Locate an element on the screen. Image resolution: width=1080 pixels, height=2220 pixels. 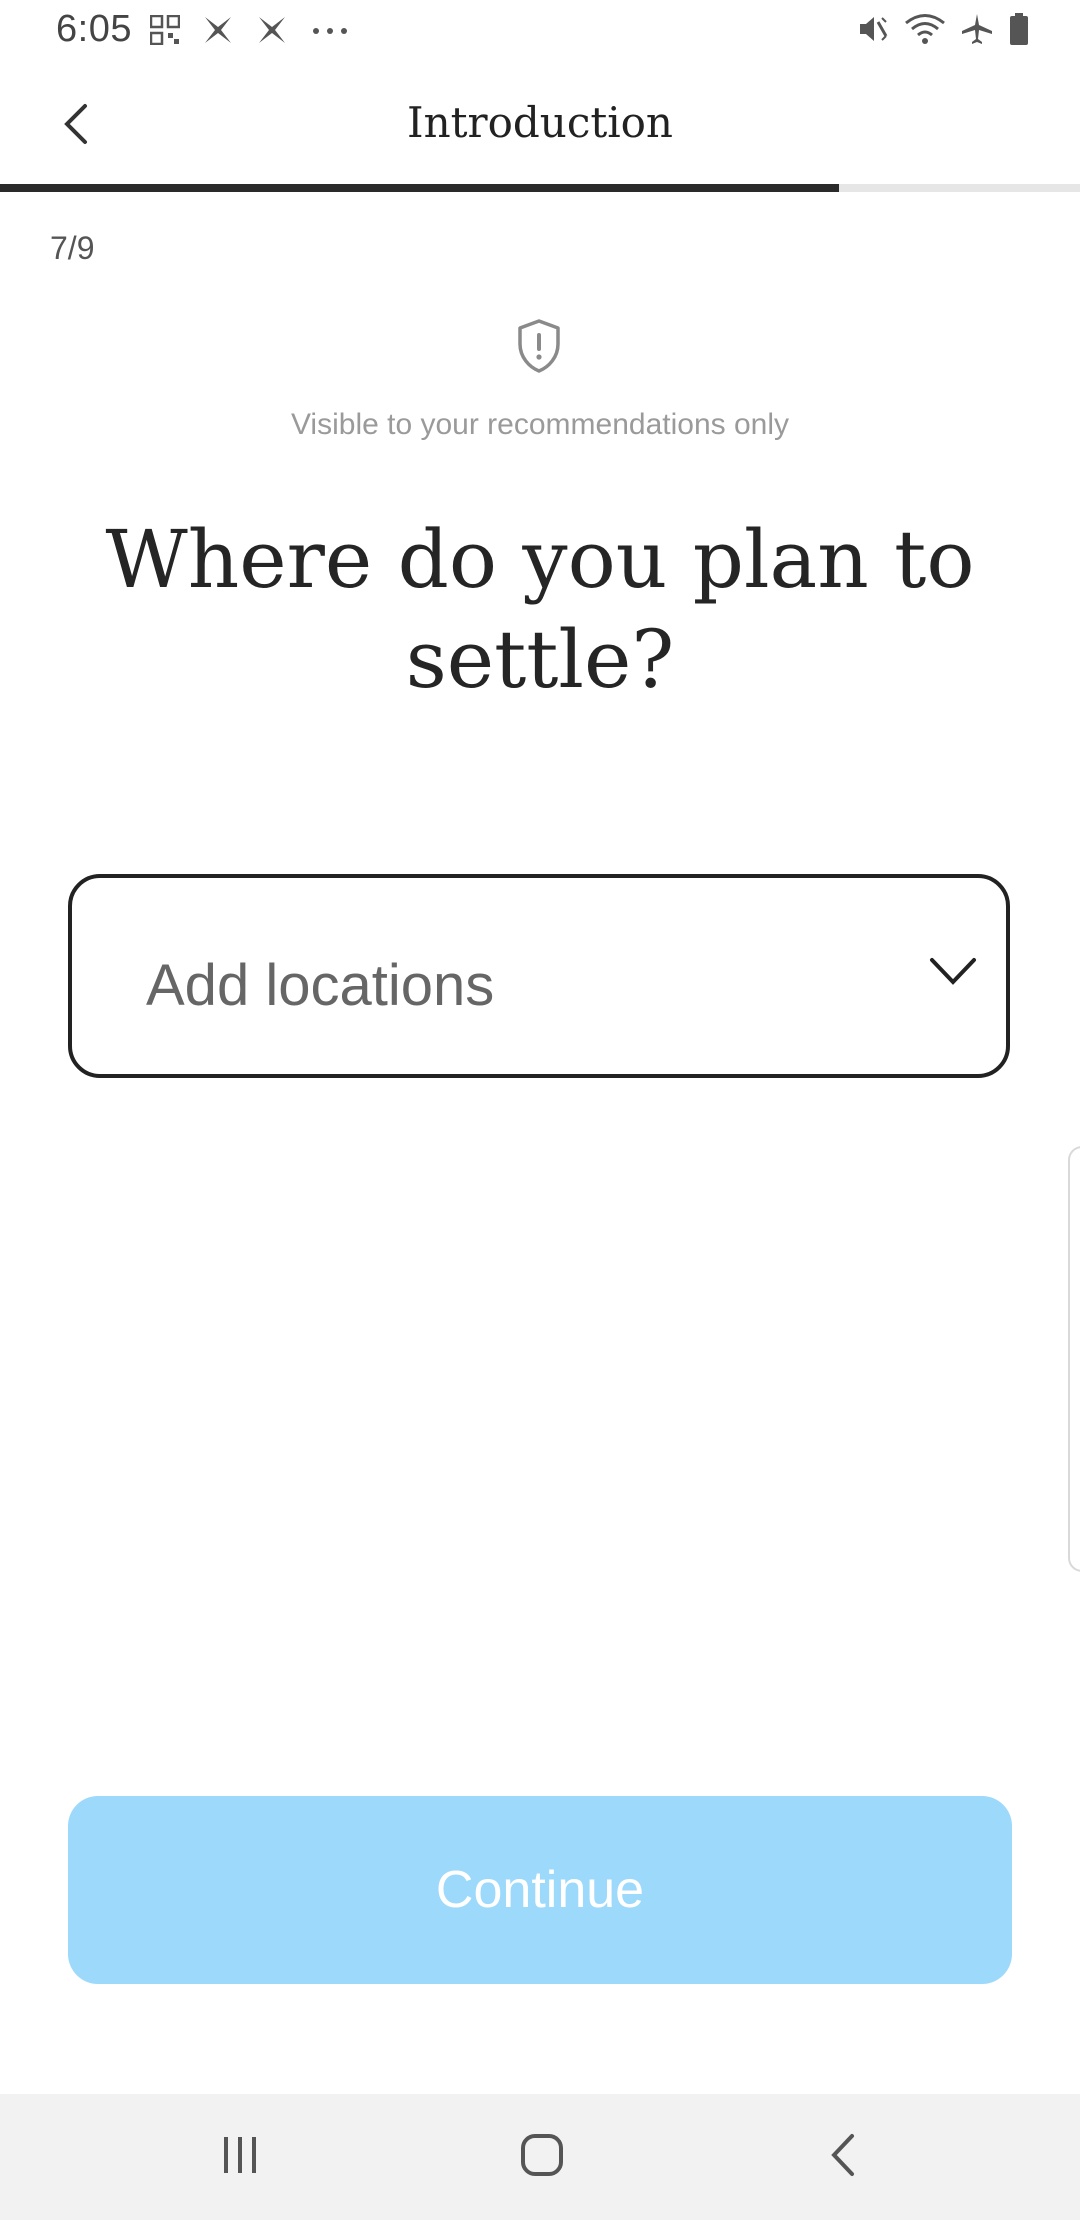
recent-apps-button is located at coordinates (240, 2157).